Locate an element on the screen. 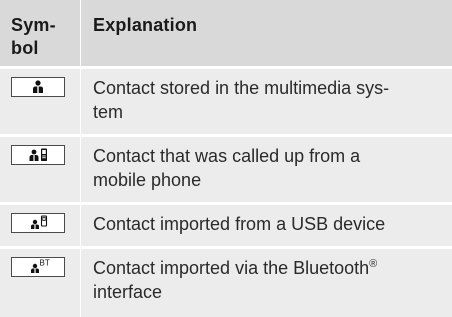 The image size is (452, 317). contact-mobile-phone-icon is located at coordinates (38, 155).